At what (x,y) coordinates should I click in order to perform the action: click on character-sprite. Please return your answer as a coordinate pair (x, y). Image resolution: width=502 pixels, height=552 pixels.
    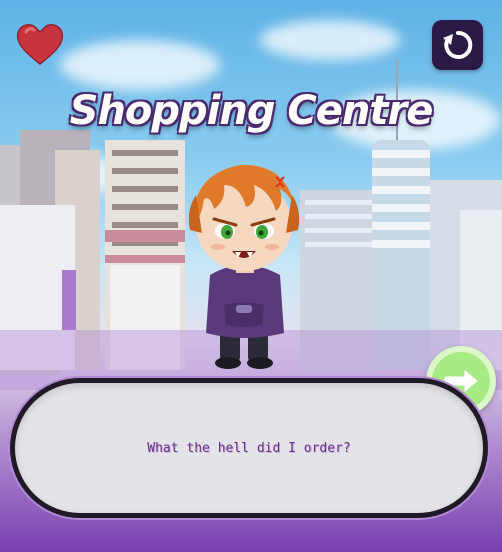
    Looking at the image, I should click on (244, 266).